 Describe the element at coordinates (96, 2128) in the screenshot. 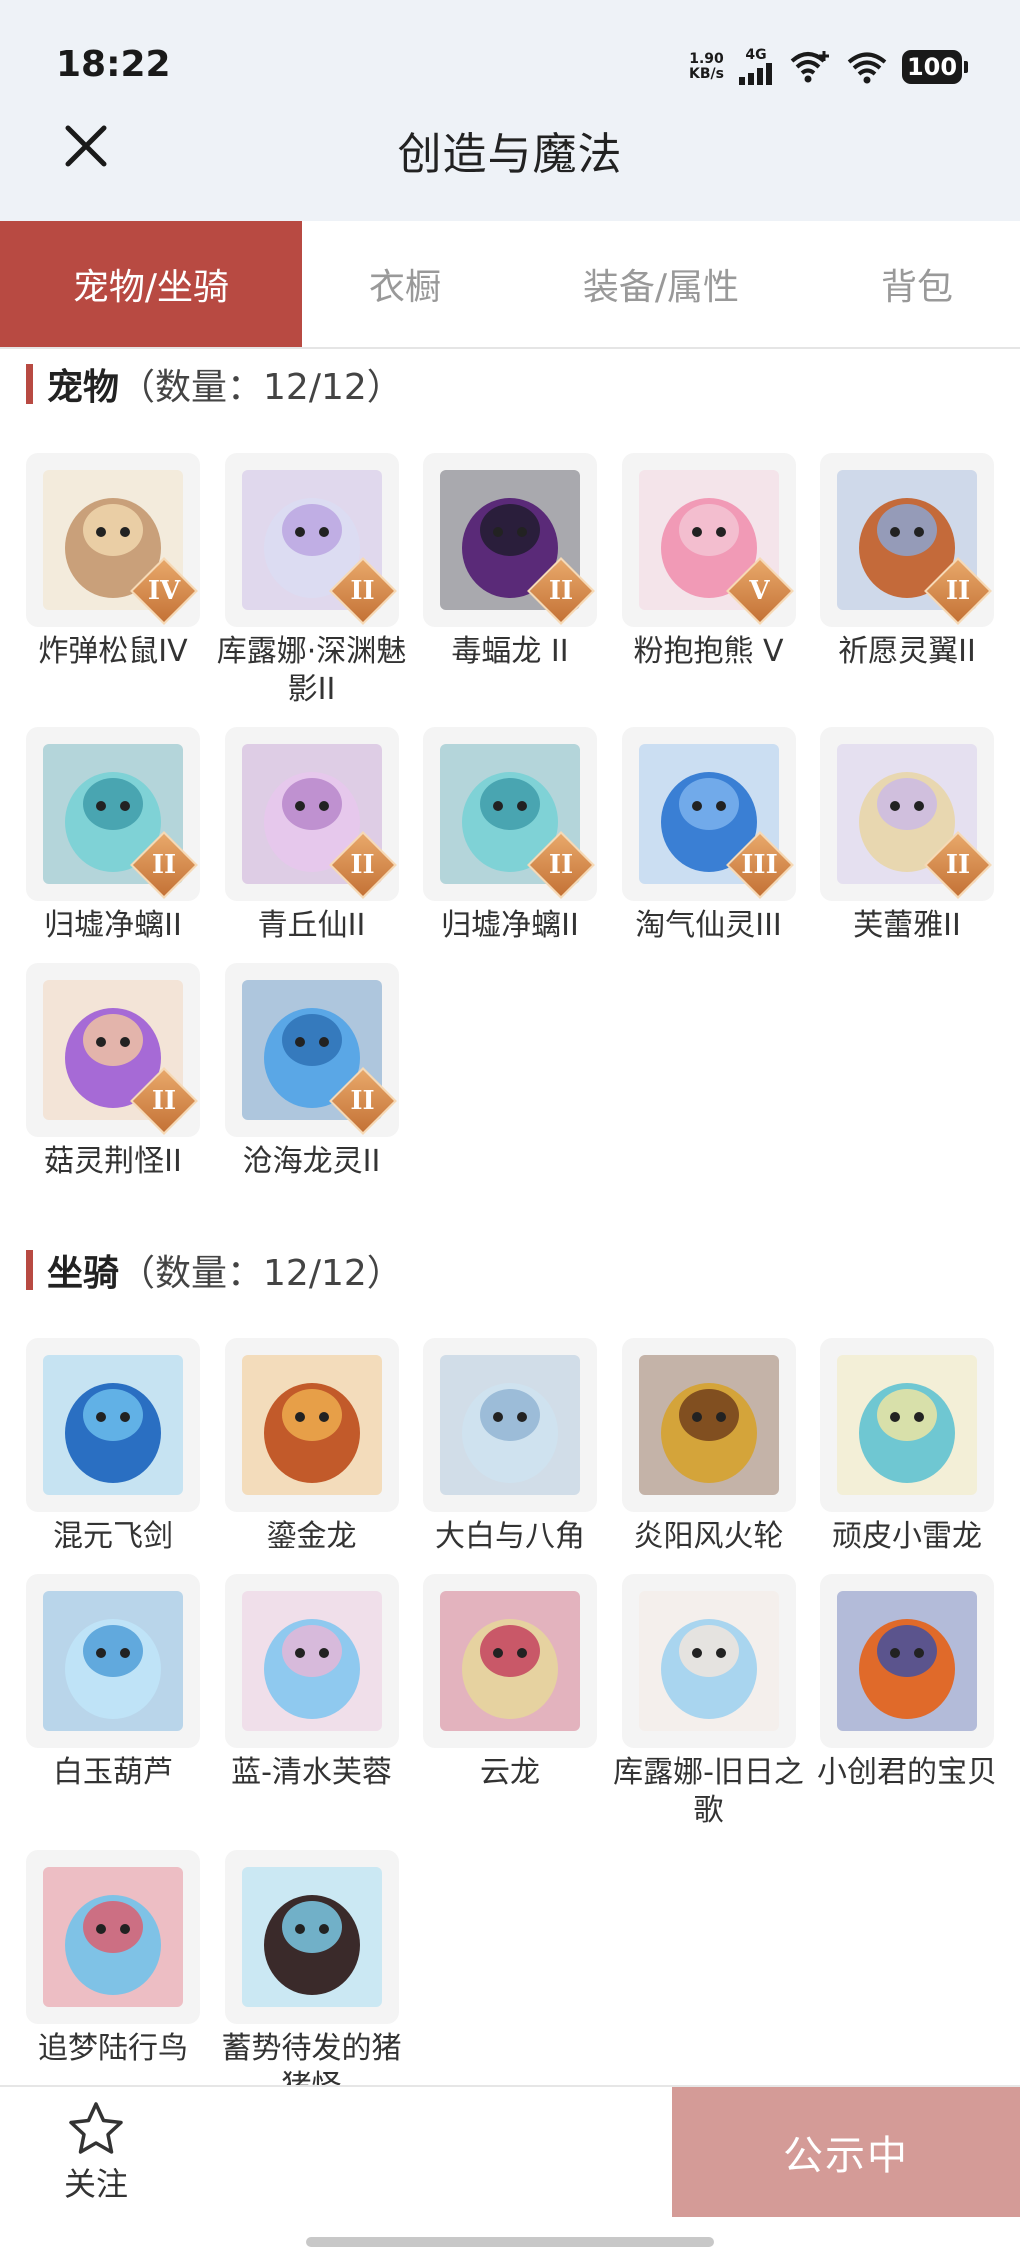

I see `star-outline-icon` at that location.